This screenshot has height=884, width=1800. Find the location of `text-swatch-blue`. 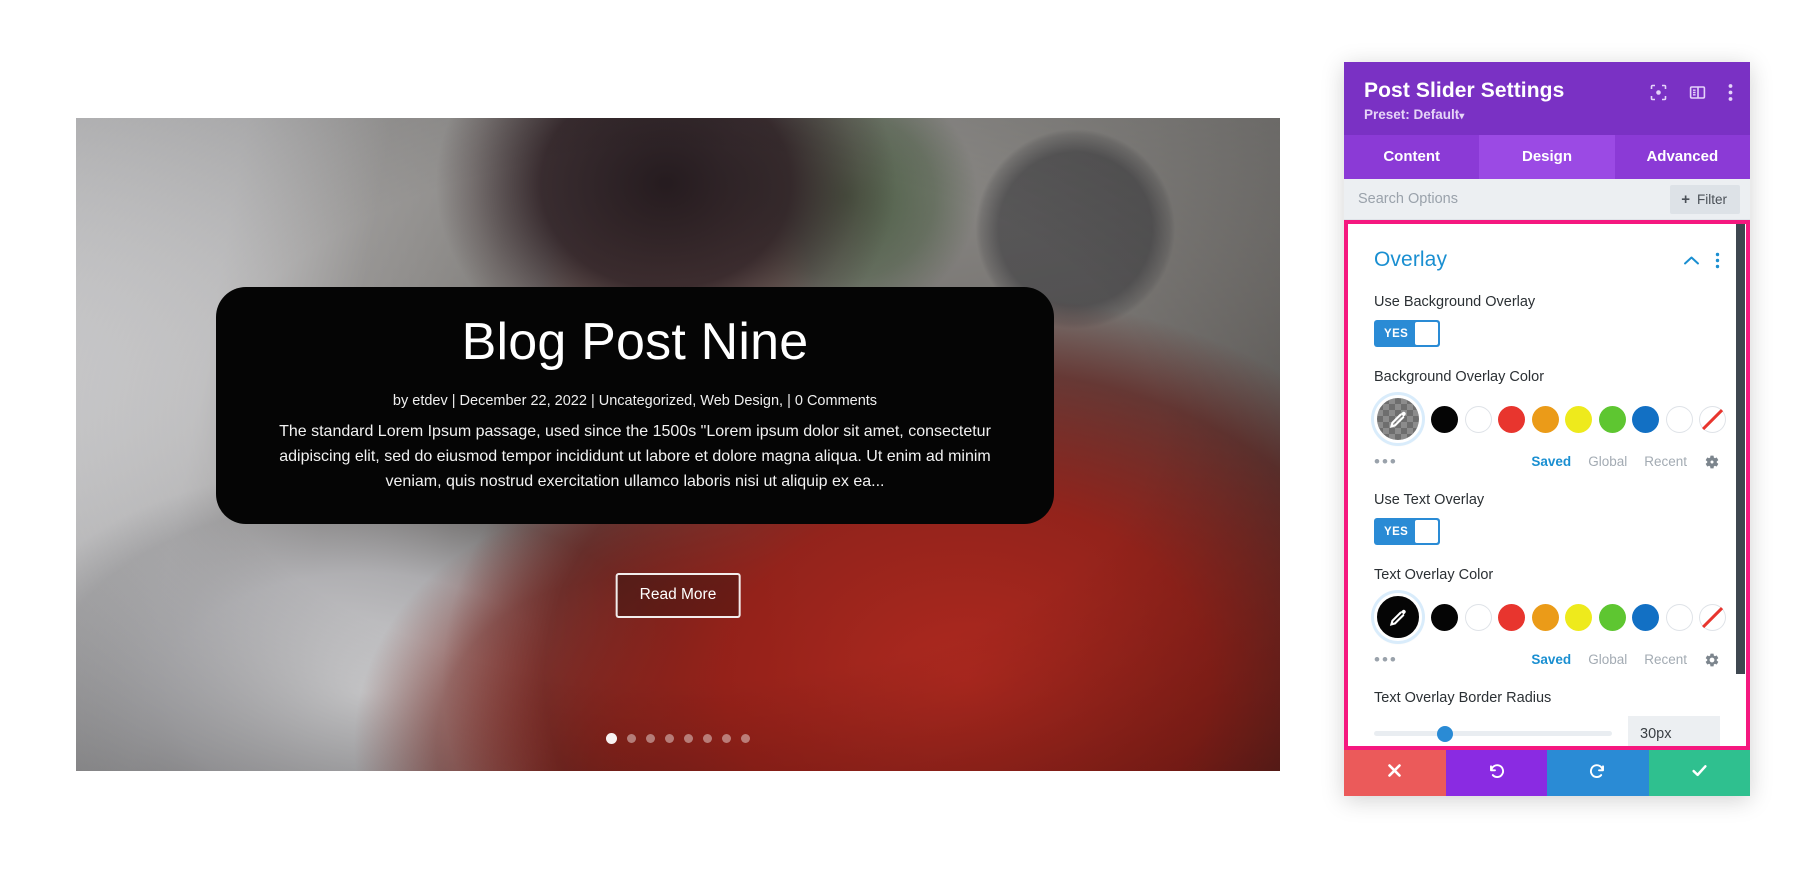

text-swatch-blue is located at coordinates (1645, 617).